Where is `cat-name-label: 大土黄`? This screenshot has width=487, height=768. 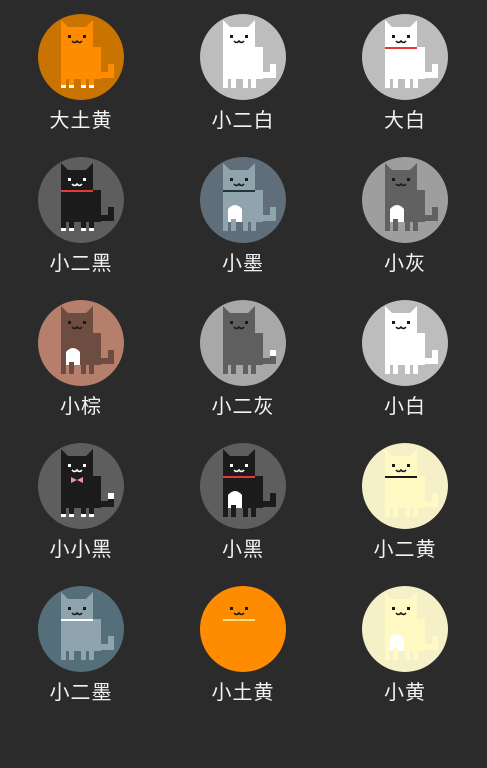 cat-name-label: 大土黄 is located at coordinates (81, 120).